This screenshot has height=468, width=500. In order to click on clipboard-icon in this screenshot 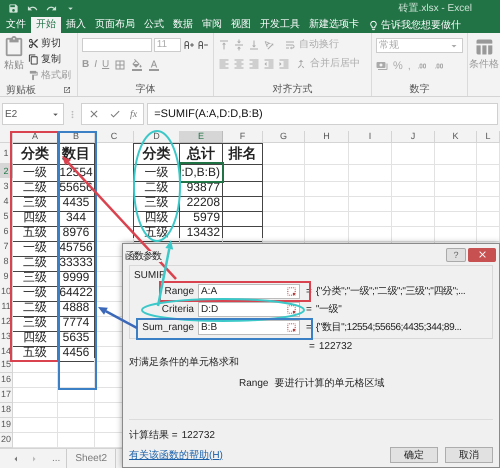, I will do `click(14, 47)`.